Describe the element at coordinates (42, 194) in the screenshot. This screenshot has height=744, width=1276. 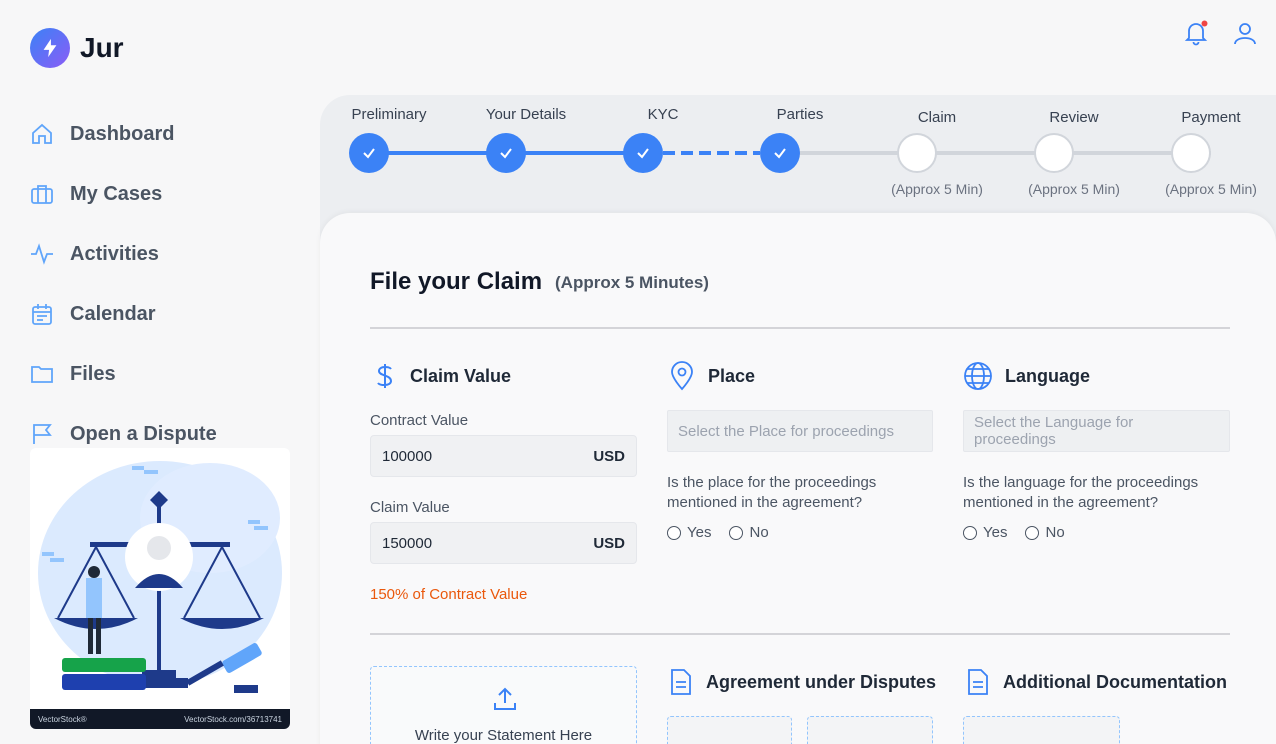
I see `briefcase-icon` at that location.